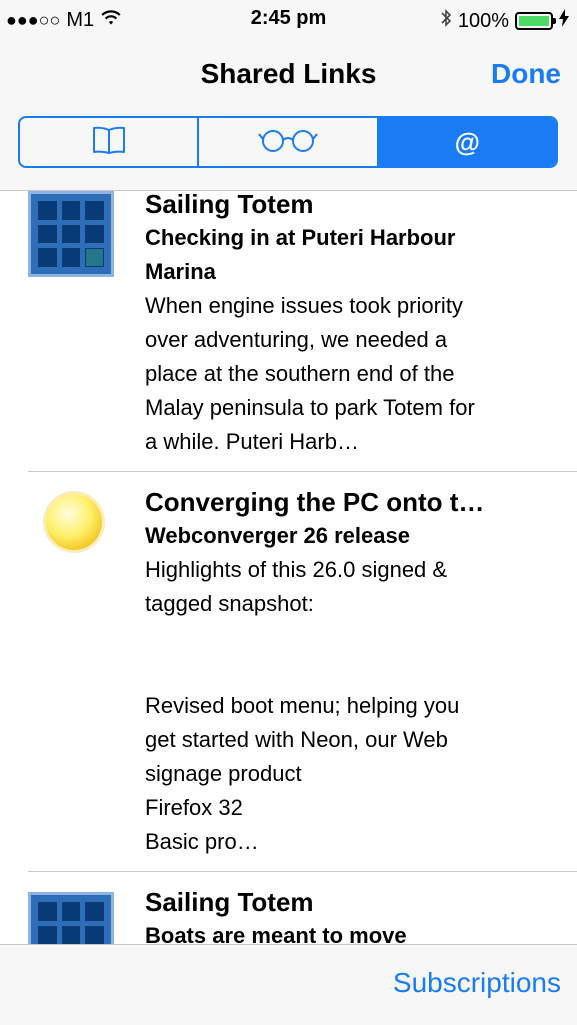  I want to click on glasses-icon, so click(288, 142).